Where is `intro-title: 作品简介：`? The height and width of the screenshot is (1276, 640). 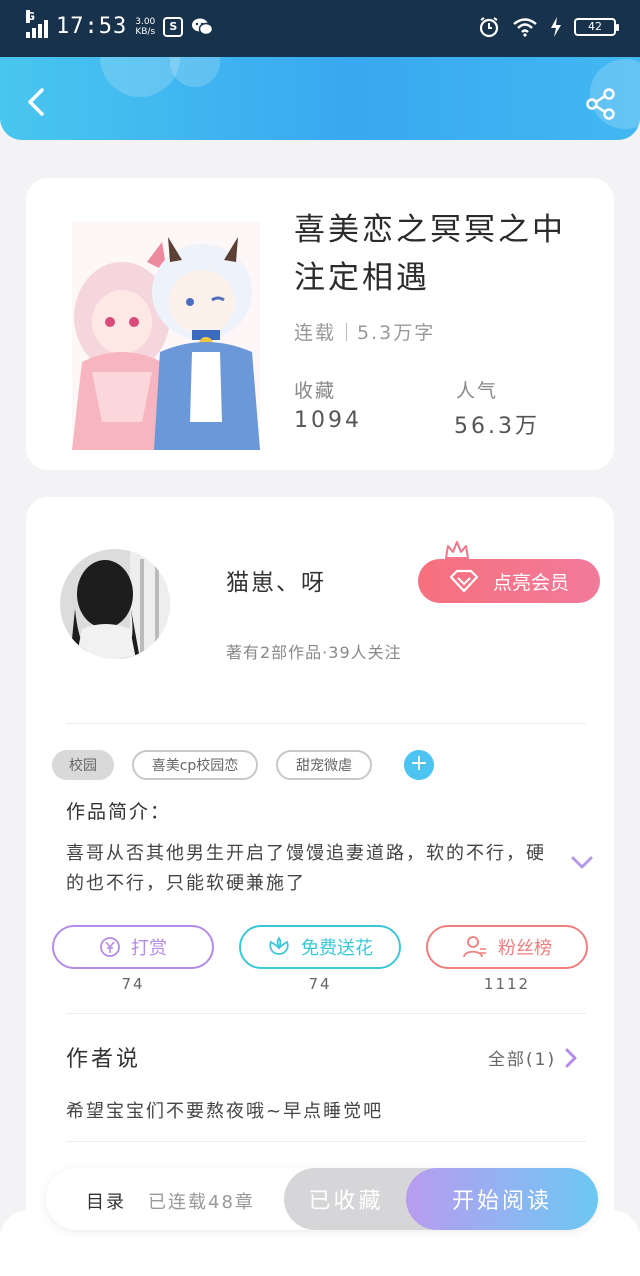
intro-title: 作品简介： is located at coordinates (119, 812).